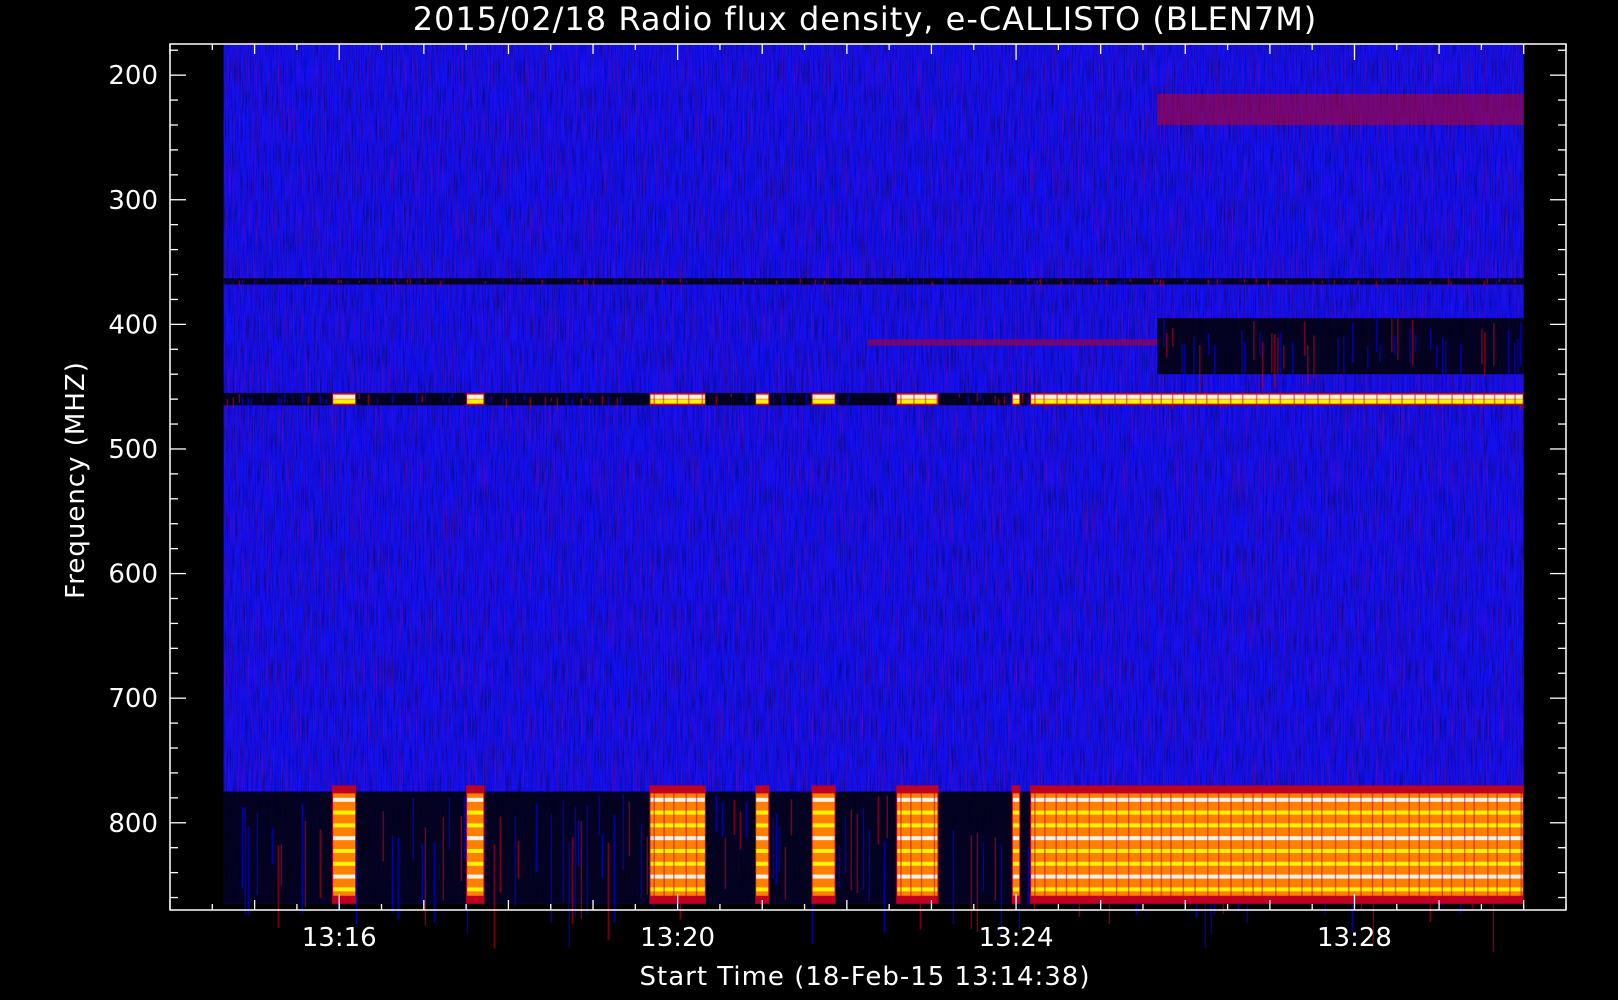 The image size is (1618, 1000). What do you see at coordinates (133, 575) in the screenshot?
I see `y-tick-label: 600` at bounding box center [133, 575].